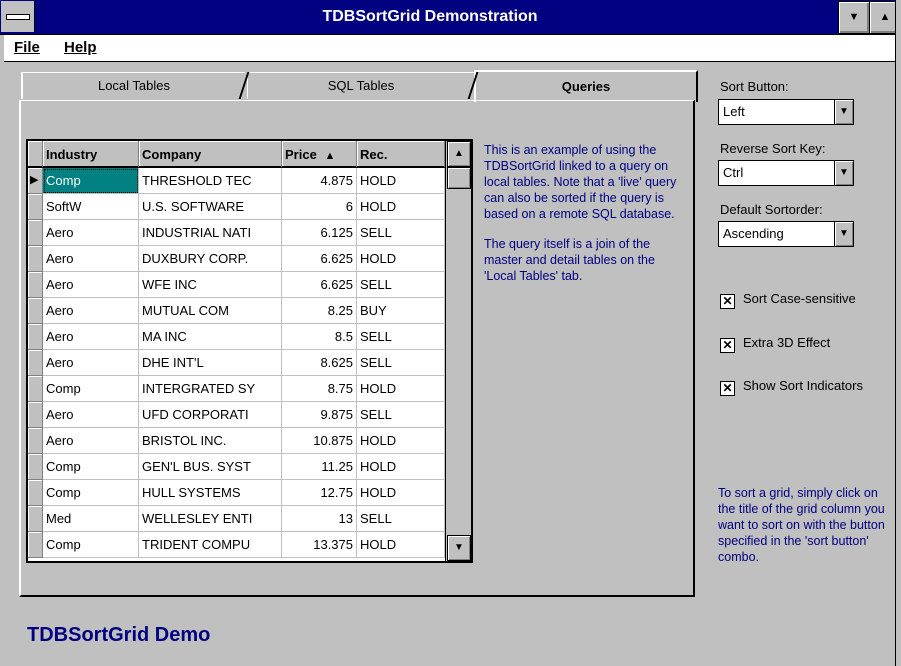  What do you see at coordinates (319, 389) in the screenshot?
I see `cell-price: 8.75` at bounding box center [319, 389].